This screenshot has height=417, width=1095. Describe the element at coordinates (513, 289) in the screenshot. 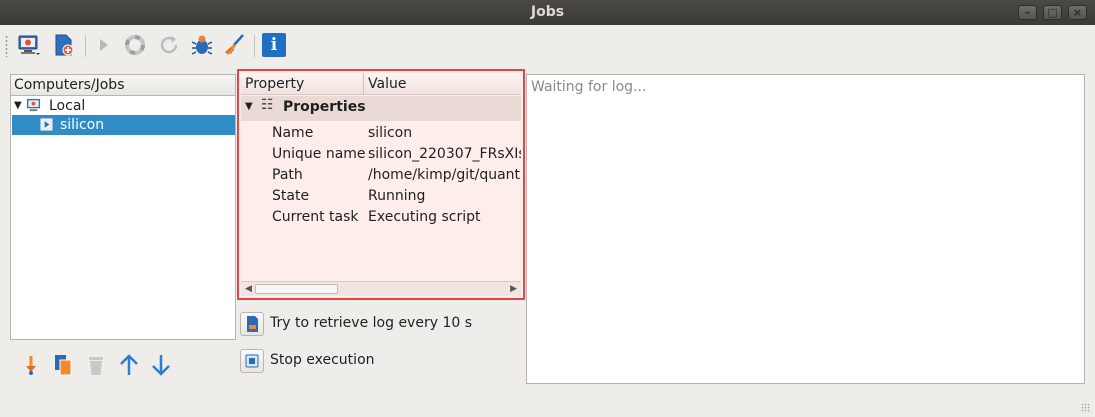

I see `scroll-right-icon: ▶` at that location.